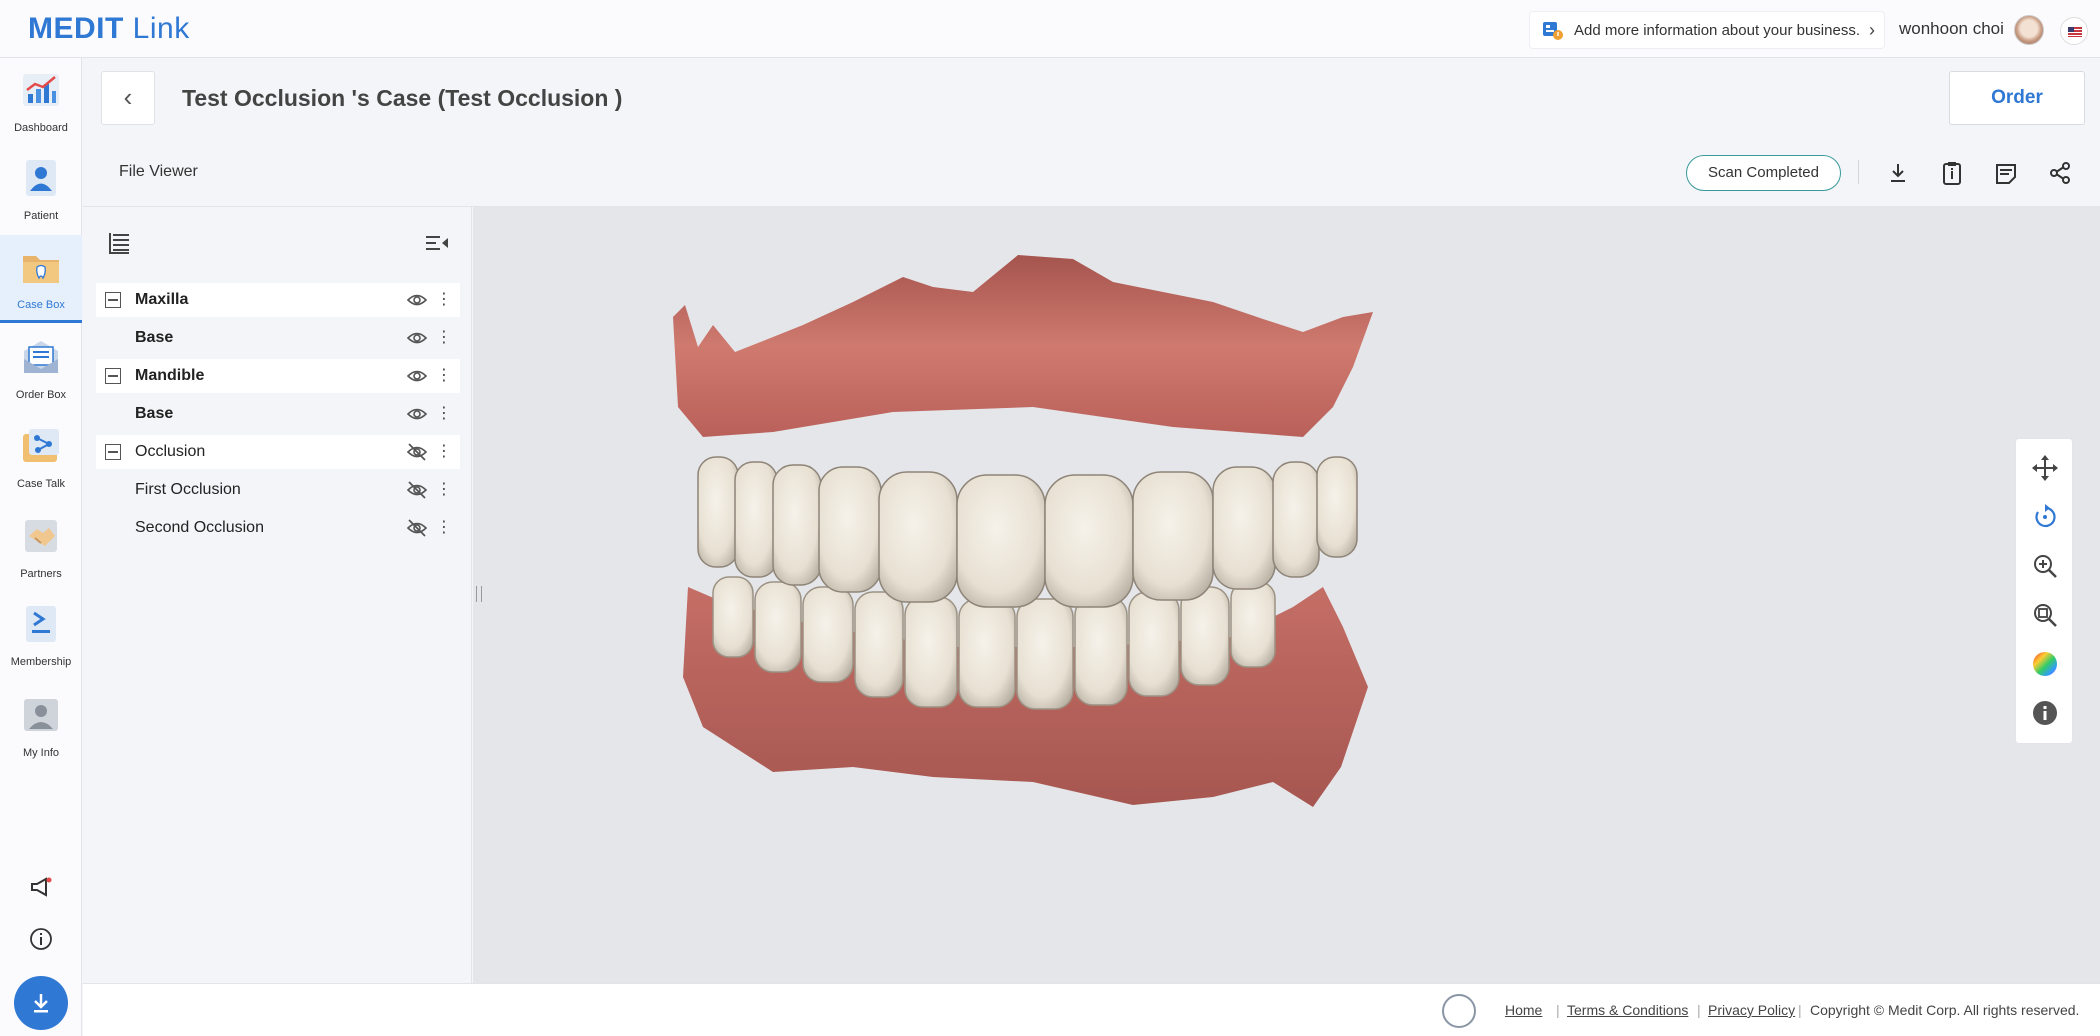 This screenshot has width=2100, height=1036. Describe the element at coordinates (41, 574) in the screenshot. I see `sidebar-item-label: Partners` at that location.